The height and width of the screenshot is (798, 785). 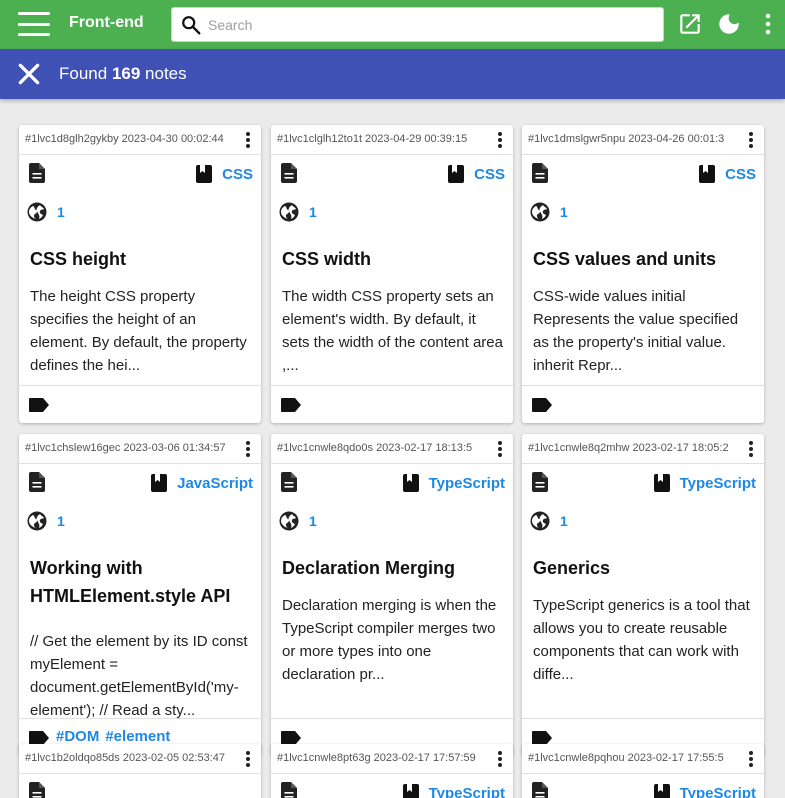 I want to click on note-title: CSS height, so click(x=140, y=259).